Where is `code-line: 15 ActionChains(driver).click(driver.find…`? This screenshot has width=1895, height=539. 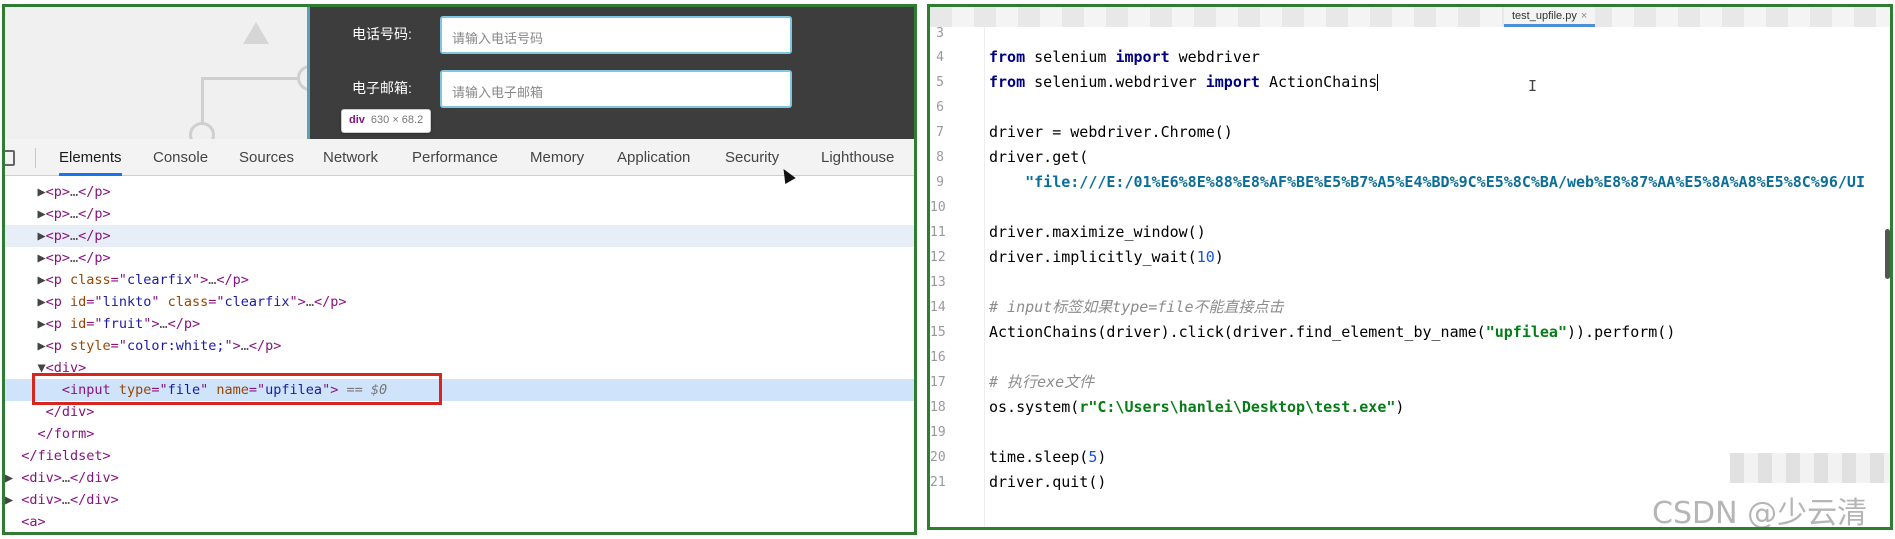
code-line: 15 ActionChains(driver).click(driver.find… is located at coordinates (1410, 332).